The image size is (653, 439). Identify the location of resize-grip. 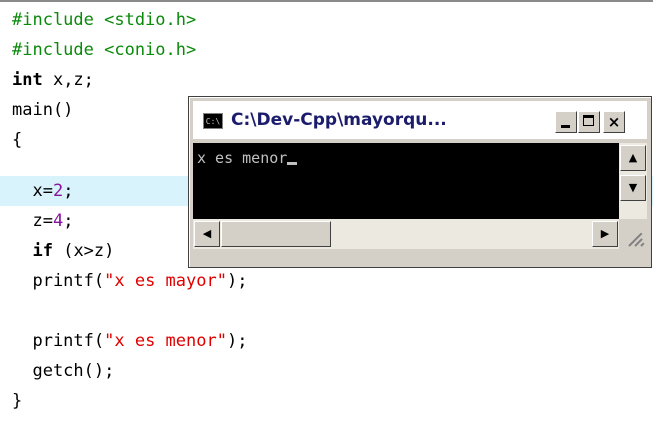
(633, 234).